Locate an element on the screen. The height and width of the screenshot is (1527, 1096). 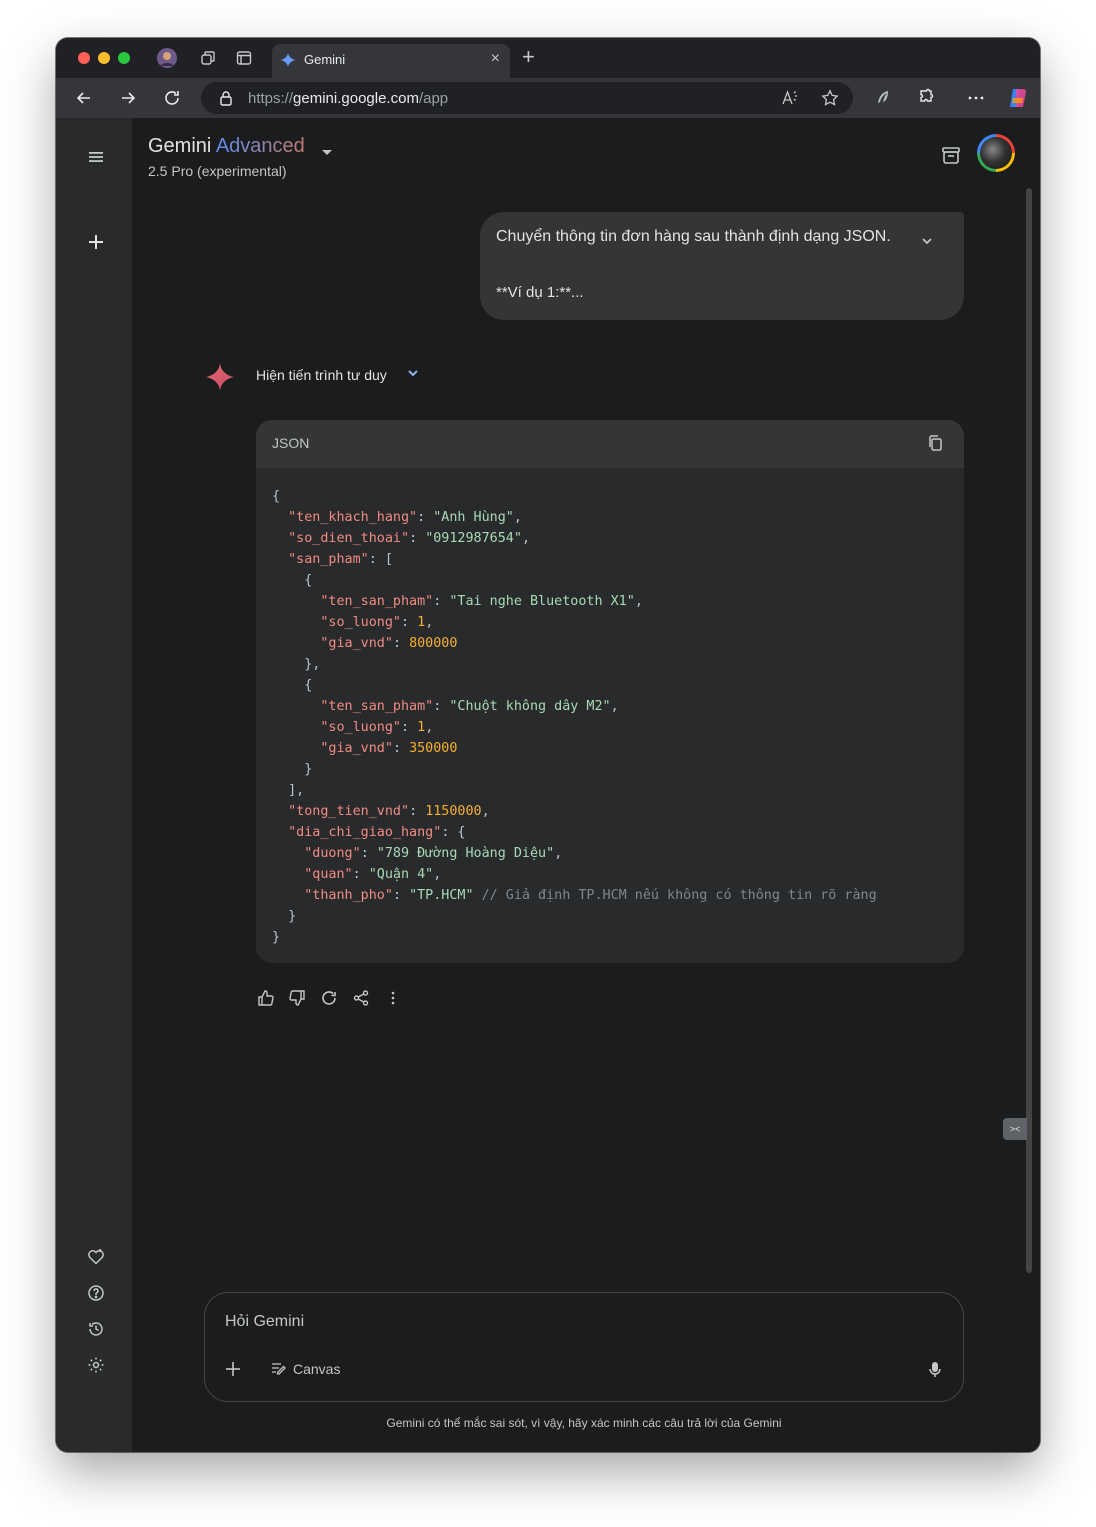
json-value: "789 Đường Hoàng Diệu" is located at coordinates (465, 853).